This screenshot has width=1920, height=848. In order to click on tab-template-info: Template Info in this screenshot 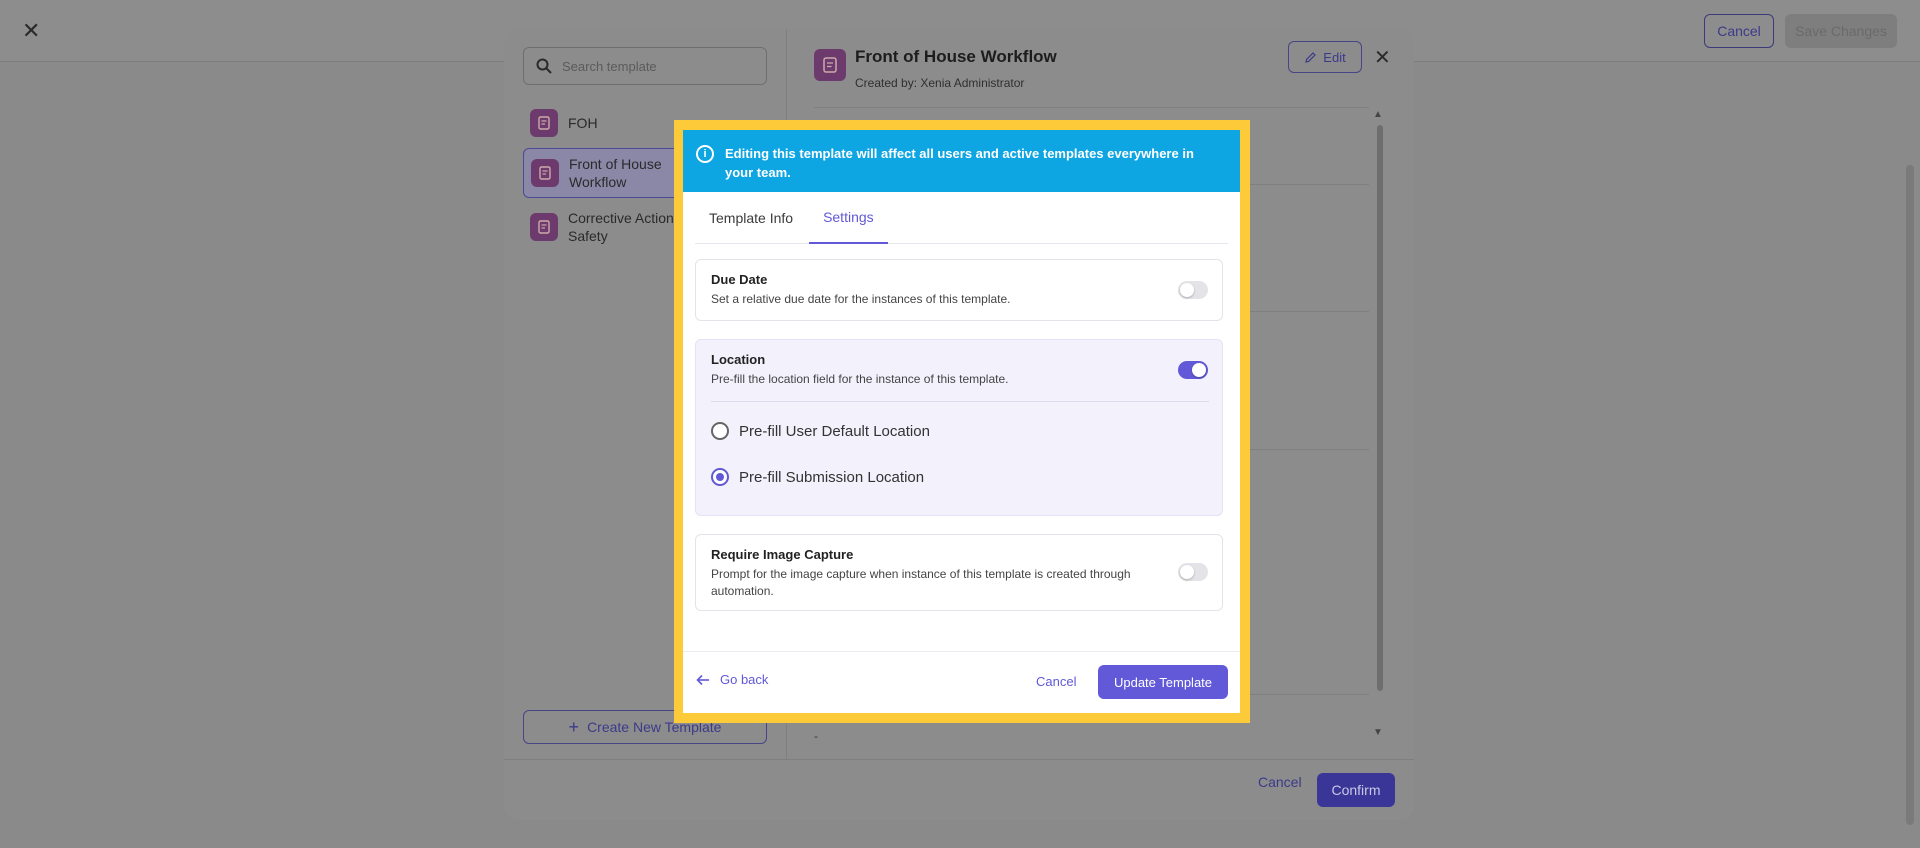, I will do `click(751, 218)`.